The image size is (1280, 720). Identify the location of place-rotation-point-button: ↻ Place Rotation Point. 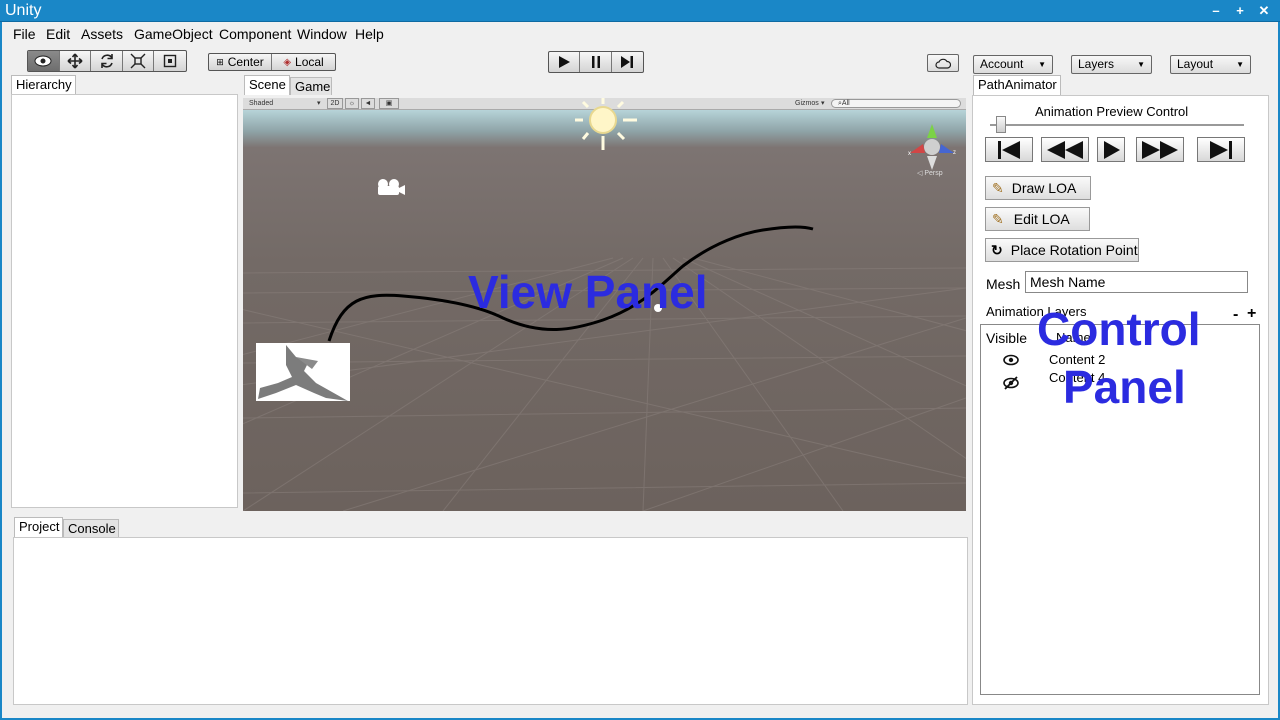
(1062, 250).